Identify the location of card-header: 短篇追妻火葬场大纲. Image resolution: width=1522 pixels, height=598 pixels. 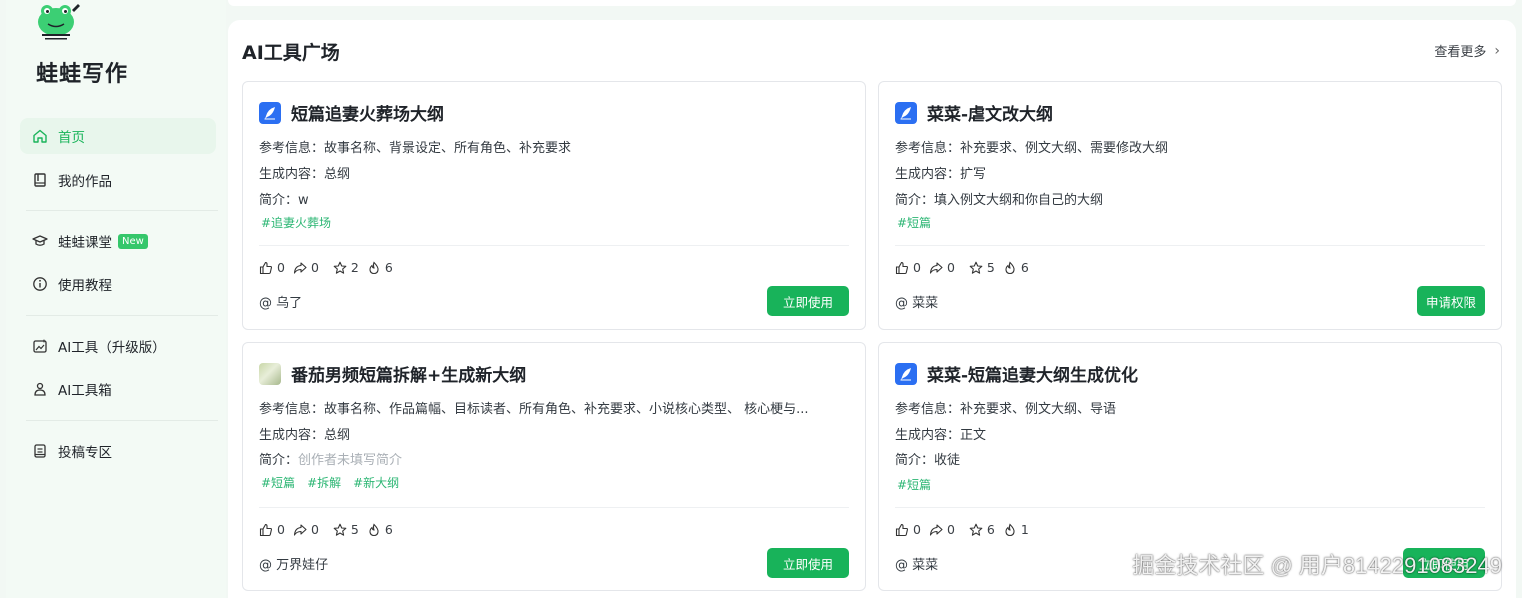
(351, 112).